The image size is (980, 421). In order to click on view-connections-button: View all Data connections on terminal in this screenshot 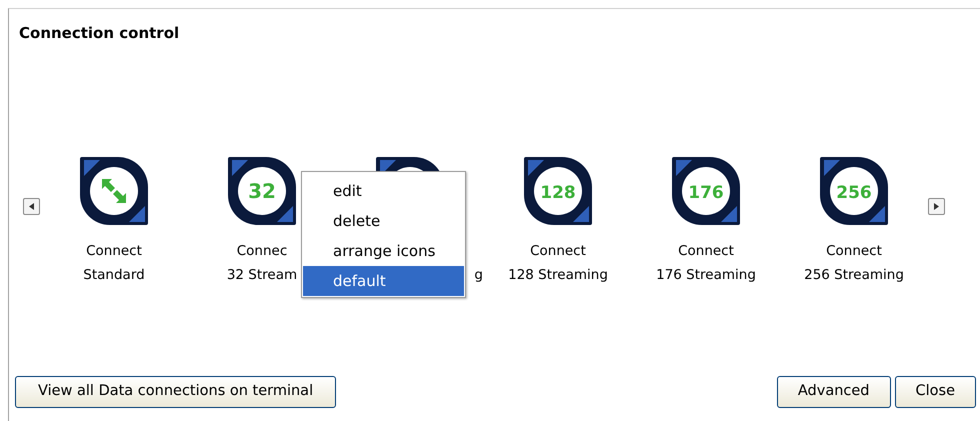, I will do `click(175, 392)`.